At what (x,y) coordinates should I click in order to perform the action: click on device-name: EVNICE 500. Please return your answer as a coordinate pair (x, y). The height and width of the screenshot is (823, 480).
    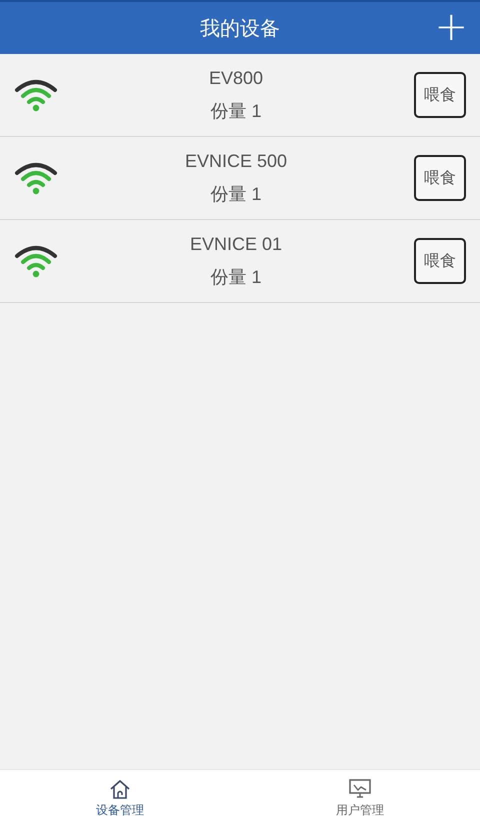
    Looking at the image, I should click on (236, 161).